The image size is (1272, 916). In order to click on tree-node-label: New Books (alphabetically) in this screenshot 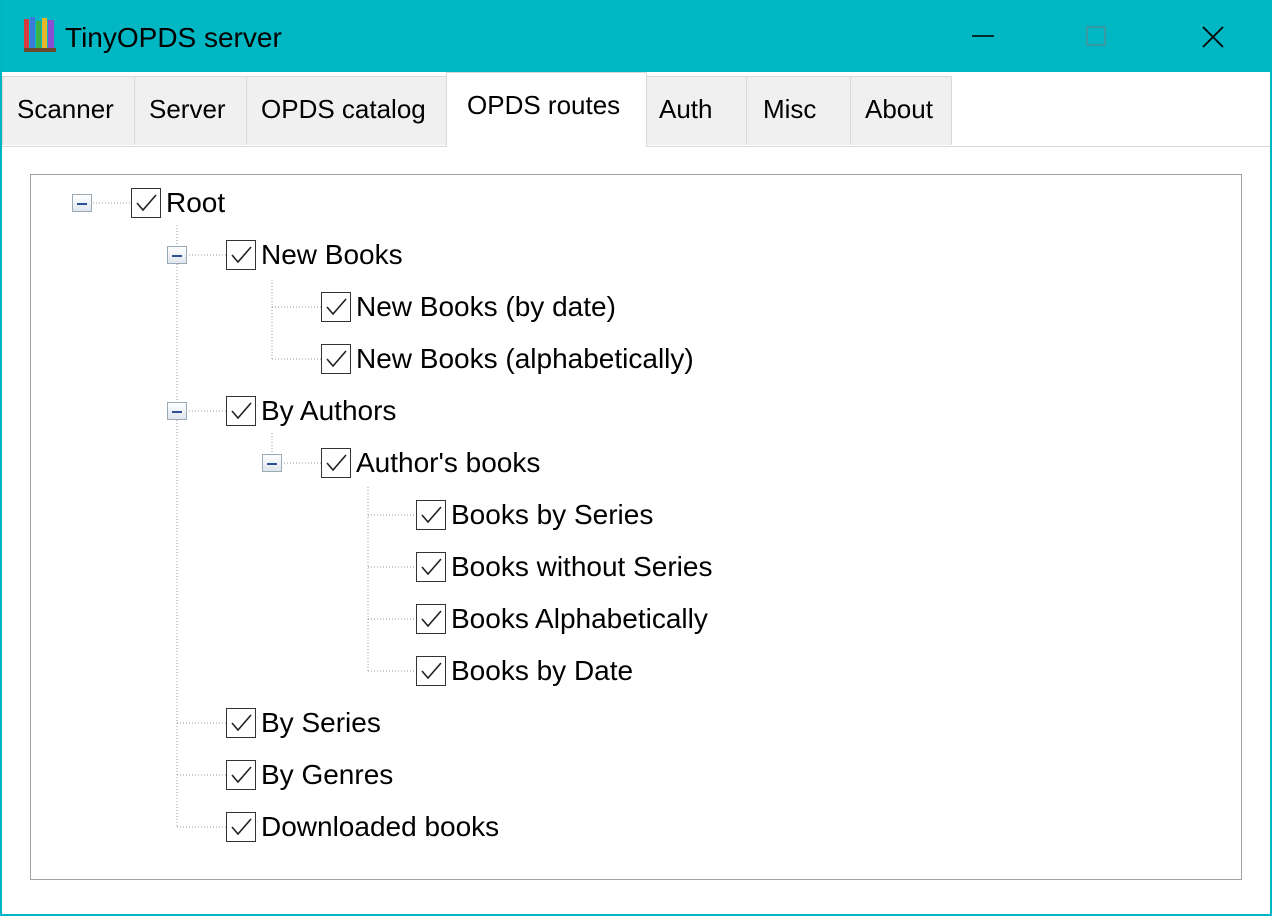, I will do `click(525, 358)`.